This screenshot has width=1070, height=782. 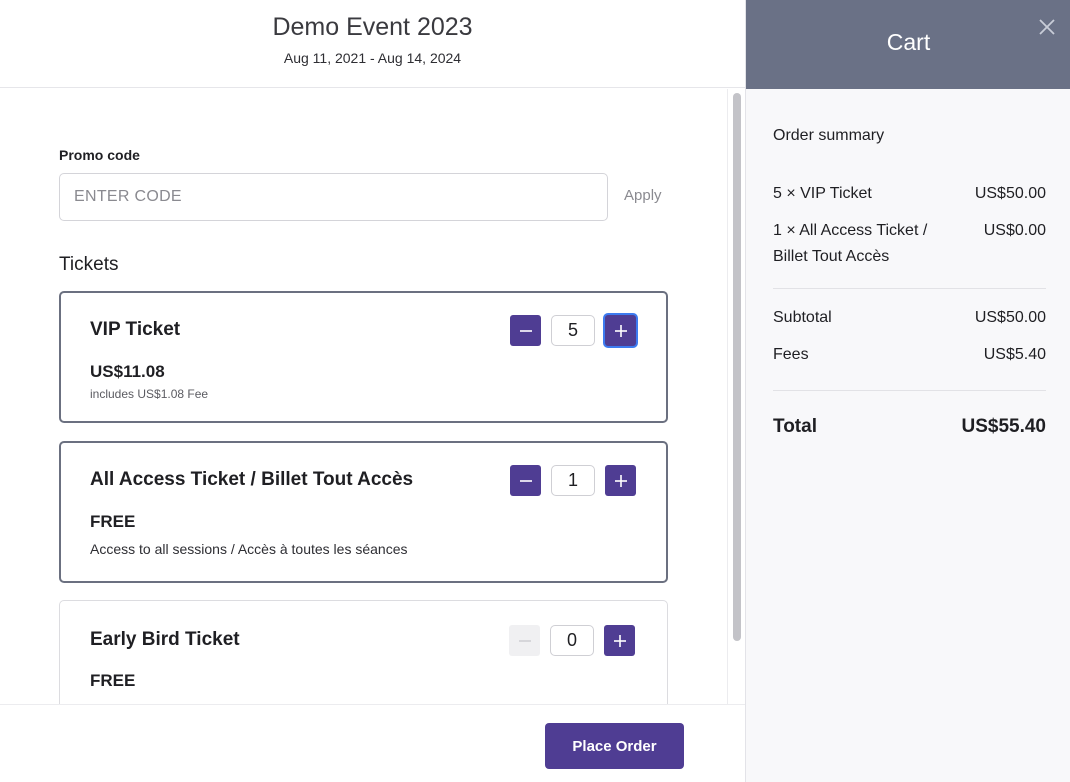 What do you see at coordinates (795, 426) in the screenshot?
I see `total-label: Total` at bounding box center [795, 426].